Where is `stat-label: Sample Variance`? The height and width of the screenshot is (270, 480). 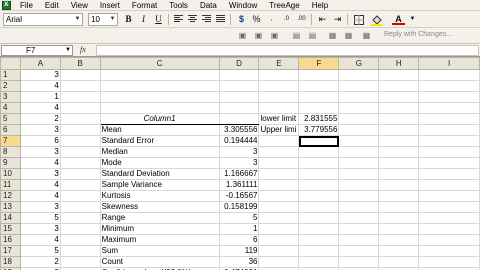 stat-label: Sample Variance is located at coordinates (160, 185).